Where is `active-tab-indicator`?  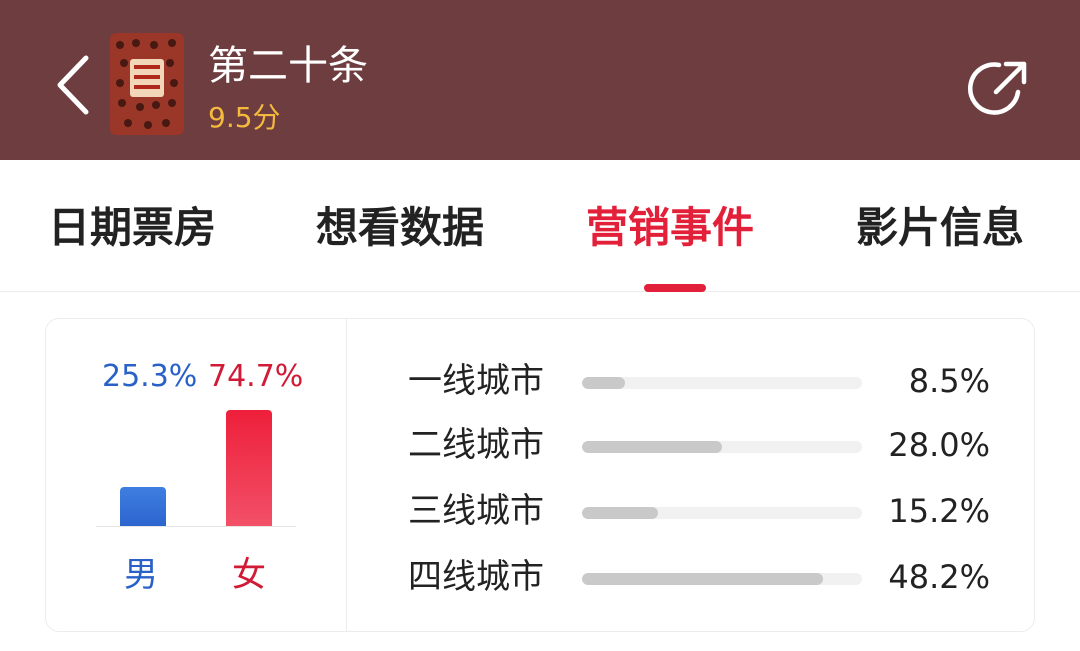
active-tab-indicator is located at coordinates (675, 288).